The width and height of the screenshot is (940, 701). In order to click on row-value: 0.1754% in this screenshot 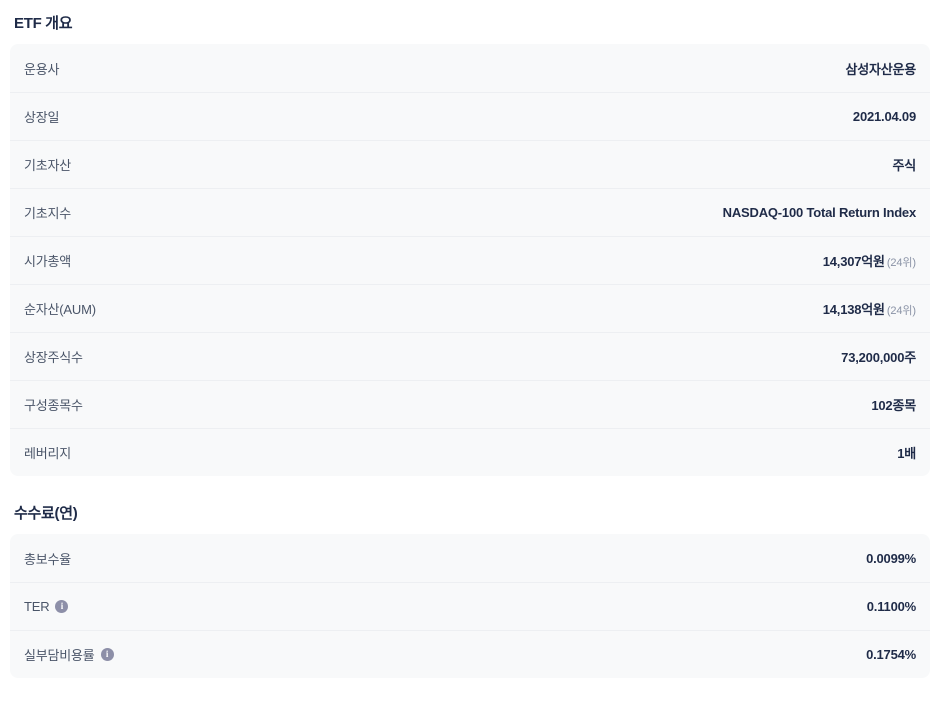, I will do `click(891, 654)`.